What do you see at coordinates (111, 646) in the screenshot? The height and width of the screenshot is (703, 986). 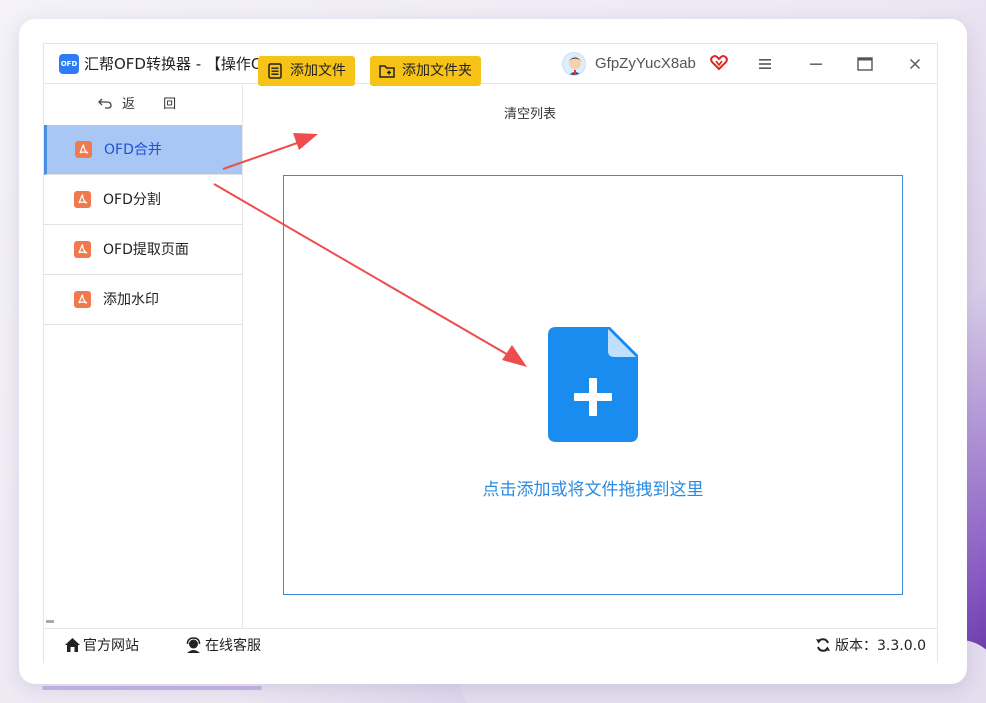 I see `official-website-label: 官方网站` at bounding box center [111, 646].